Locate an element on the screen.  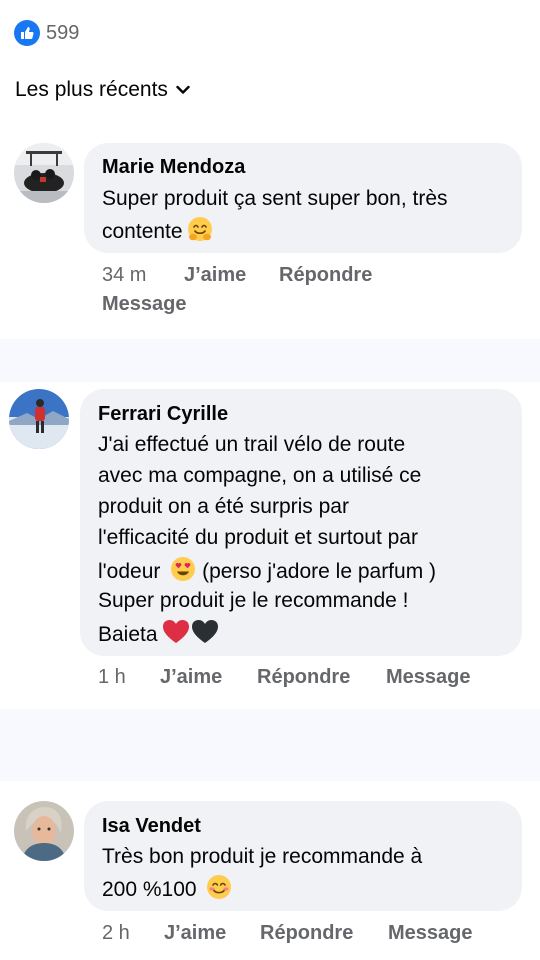
hugging-face-emoji is located at coordinates (200, 232).